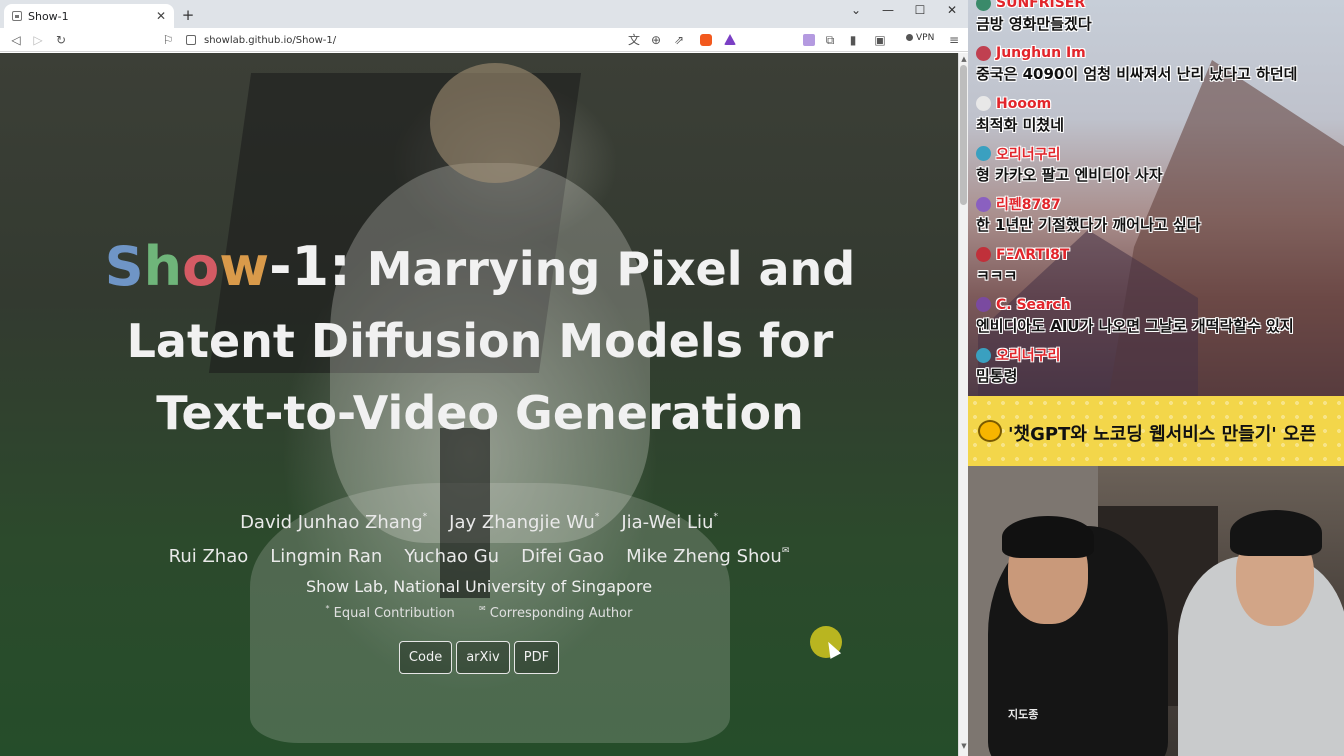  Describe the element at coordinates (483, 657) in the screenshot. I see `arxiv-button: arXiv` at that location.